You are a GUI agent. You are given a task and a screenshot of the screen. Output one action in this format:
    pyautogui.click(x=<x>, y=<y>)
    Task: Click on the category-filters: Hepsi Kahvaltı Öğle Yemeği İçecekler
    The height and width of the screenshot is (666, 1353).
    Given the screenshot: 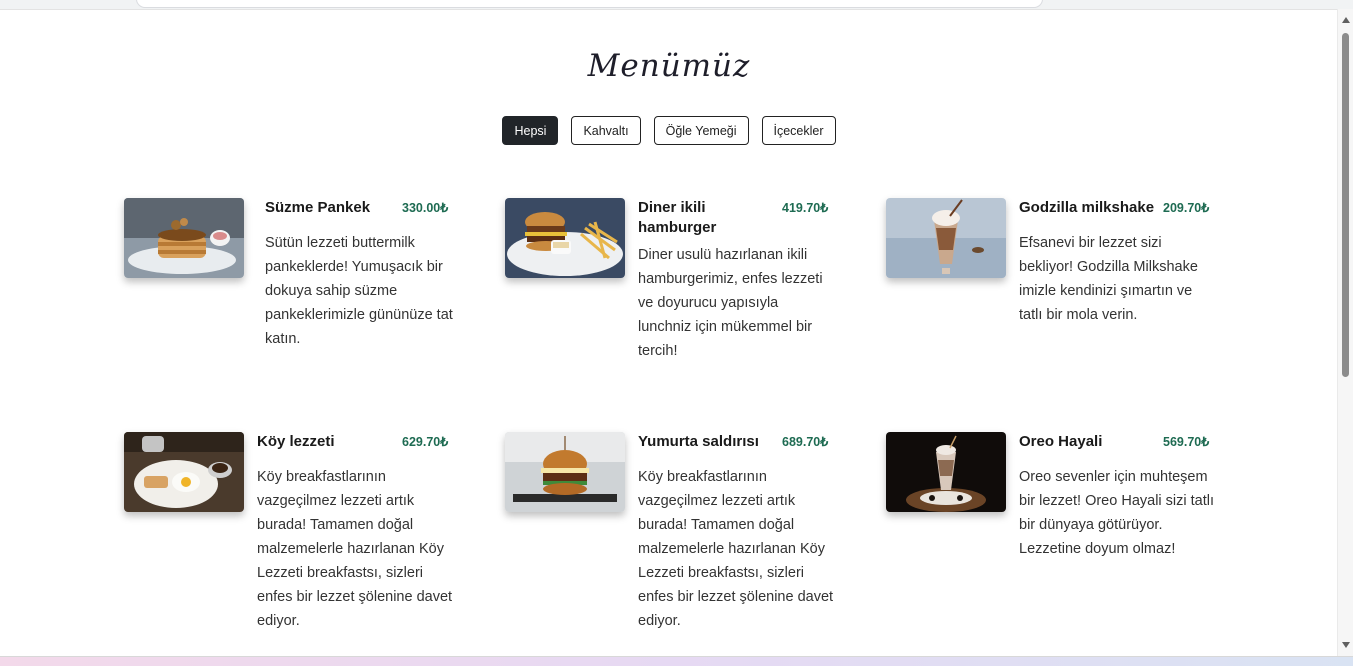 What is the action you would take?
    pyautogui.click(x=669, y=130)
    